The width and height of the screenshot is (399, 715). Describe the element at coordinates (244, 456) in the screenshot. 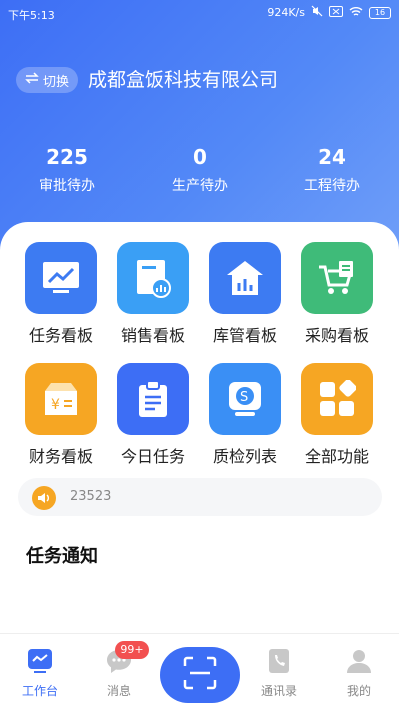

I see `grid-label: 质检列表` at that location.